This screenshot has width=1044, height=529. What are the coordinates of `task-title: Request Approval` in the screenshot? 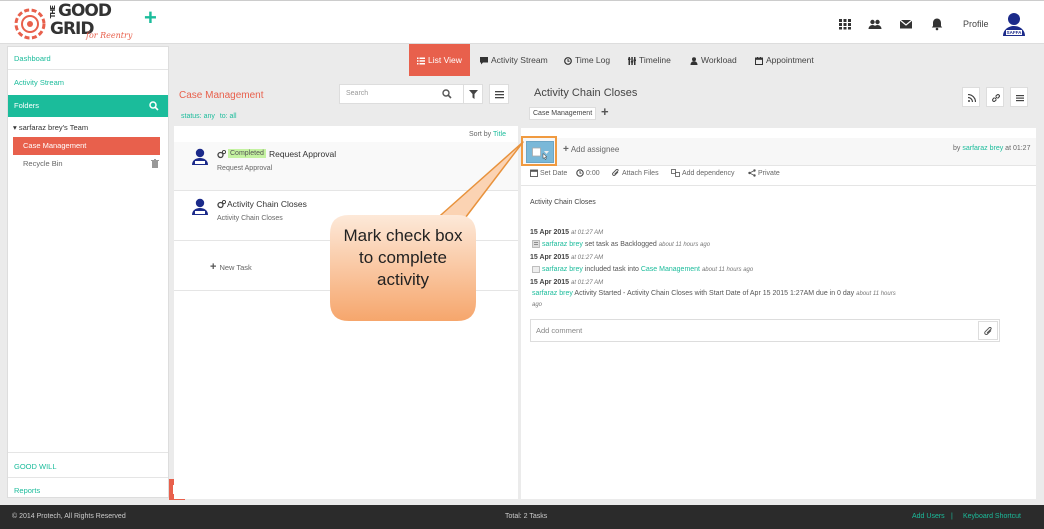 It's located at (302, 154).